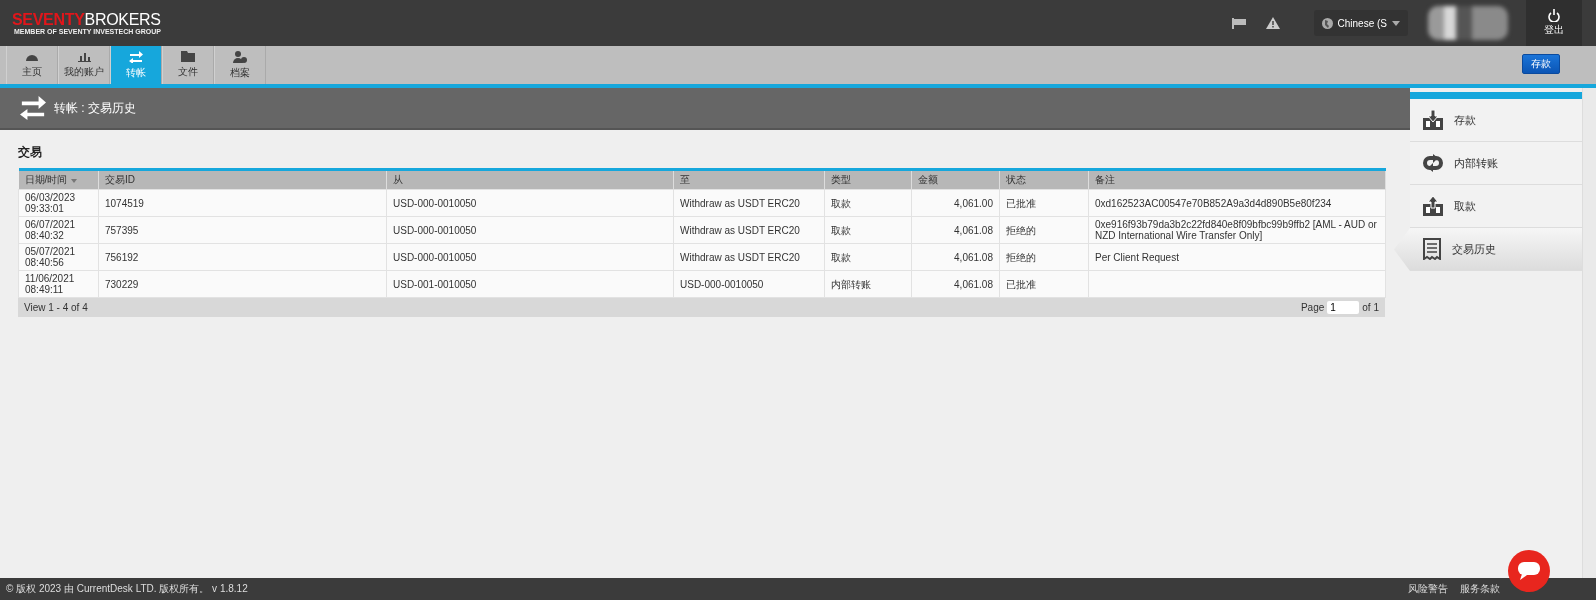  Describe the element at coordinates (1480, 589) in the screenshot. I see `footer-link: 服务条款` at that location.